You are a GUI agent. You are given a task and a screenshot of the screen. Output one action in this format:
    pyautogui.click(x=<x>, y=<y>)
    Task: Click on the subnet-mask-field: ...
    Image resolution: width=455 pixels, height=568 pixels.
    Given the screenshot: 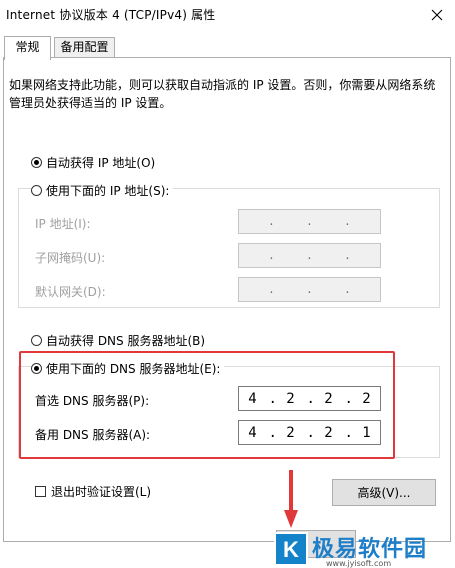 What is the action you would take?
    pyautogui.click(x=309, y=255)
    